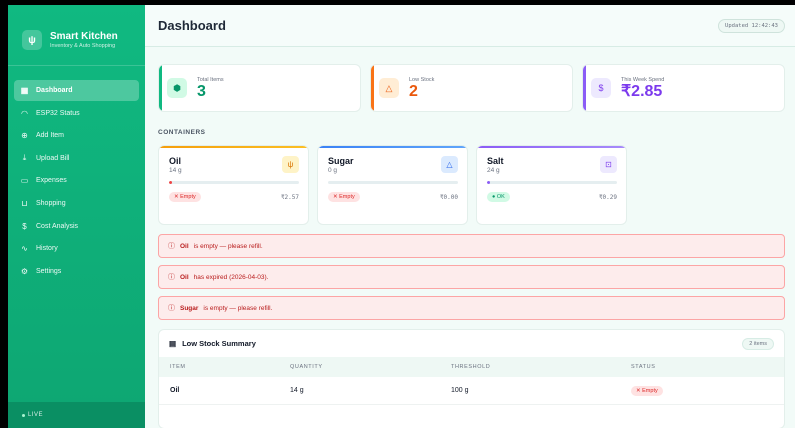 The height and width of the screenshot is (428, 795). I want to click on alert-item: ⓘ Oil has expired (2026-04-03)., so click(471, 277).